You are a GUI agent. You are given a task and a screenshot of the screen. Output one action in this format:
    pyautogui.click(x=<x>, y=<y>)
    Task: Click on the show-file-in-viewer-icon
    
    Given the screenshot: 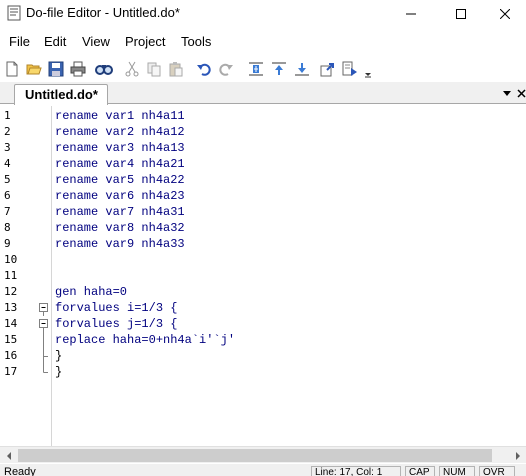 What is the action you would take?
    pyautogui.click(x=327, y=70)
    